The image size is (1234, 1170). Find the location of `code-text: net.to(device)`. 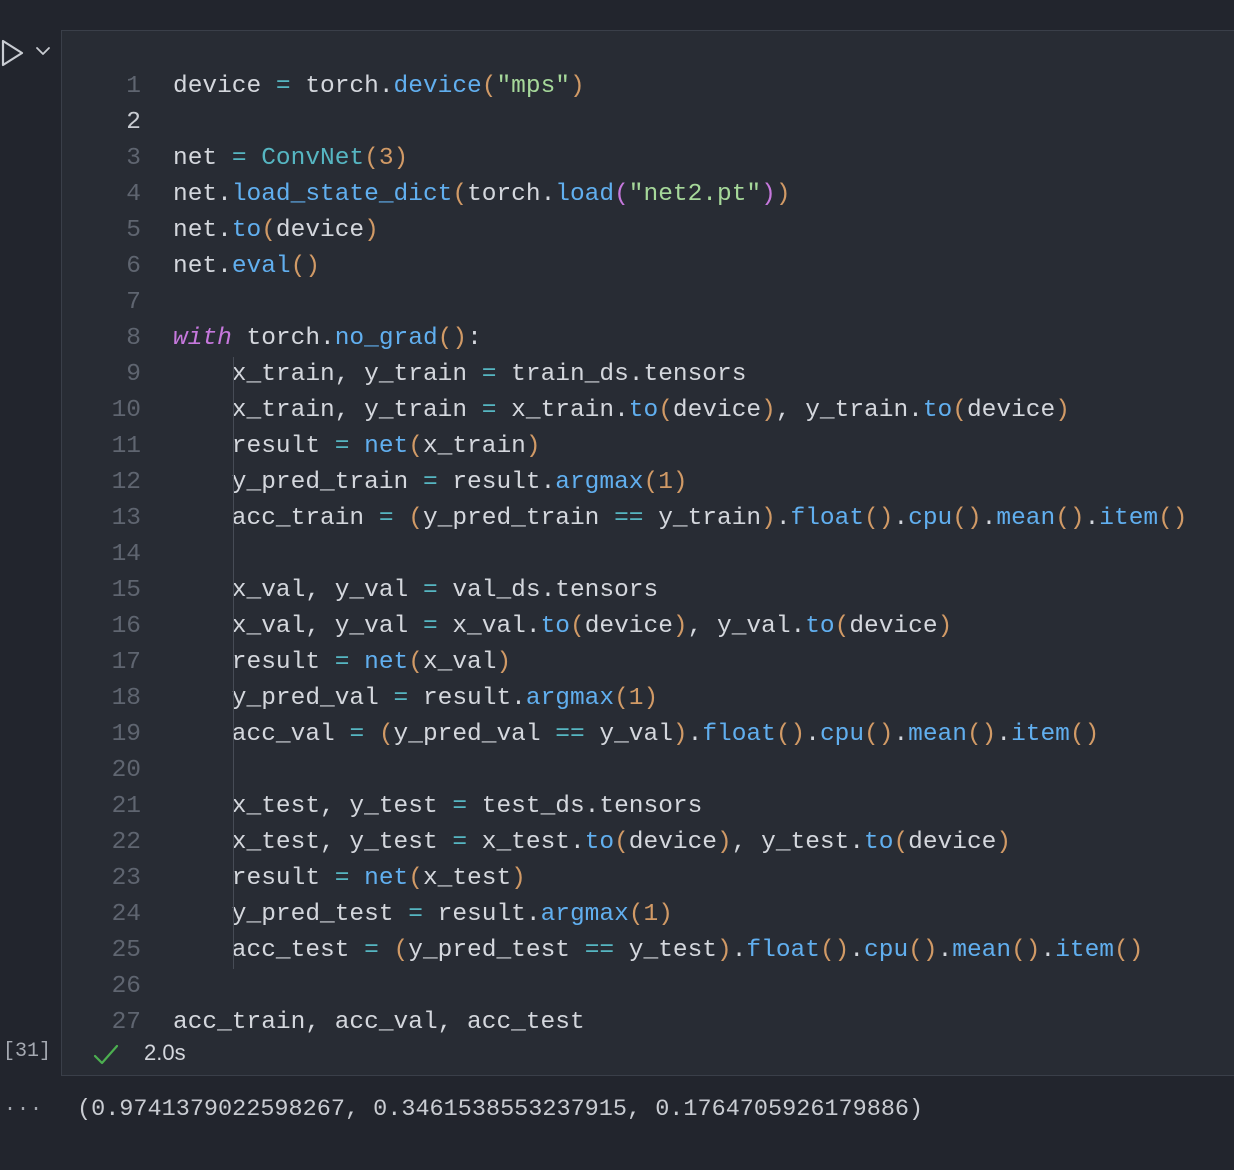

code-text: net.to(device) is located at coordinates (276, 231).